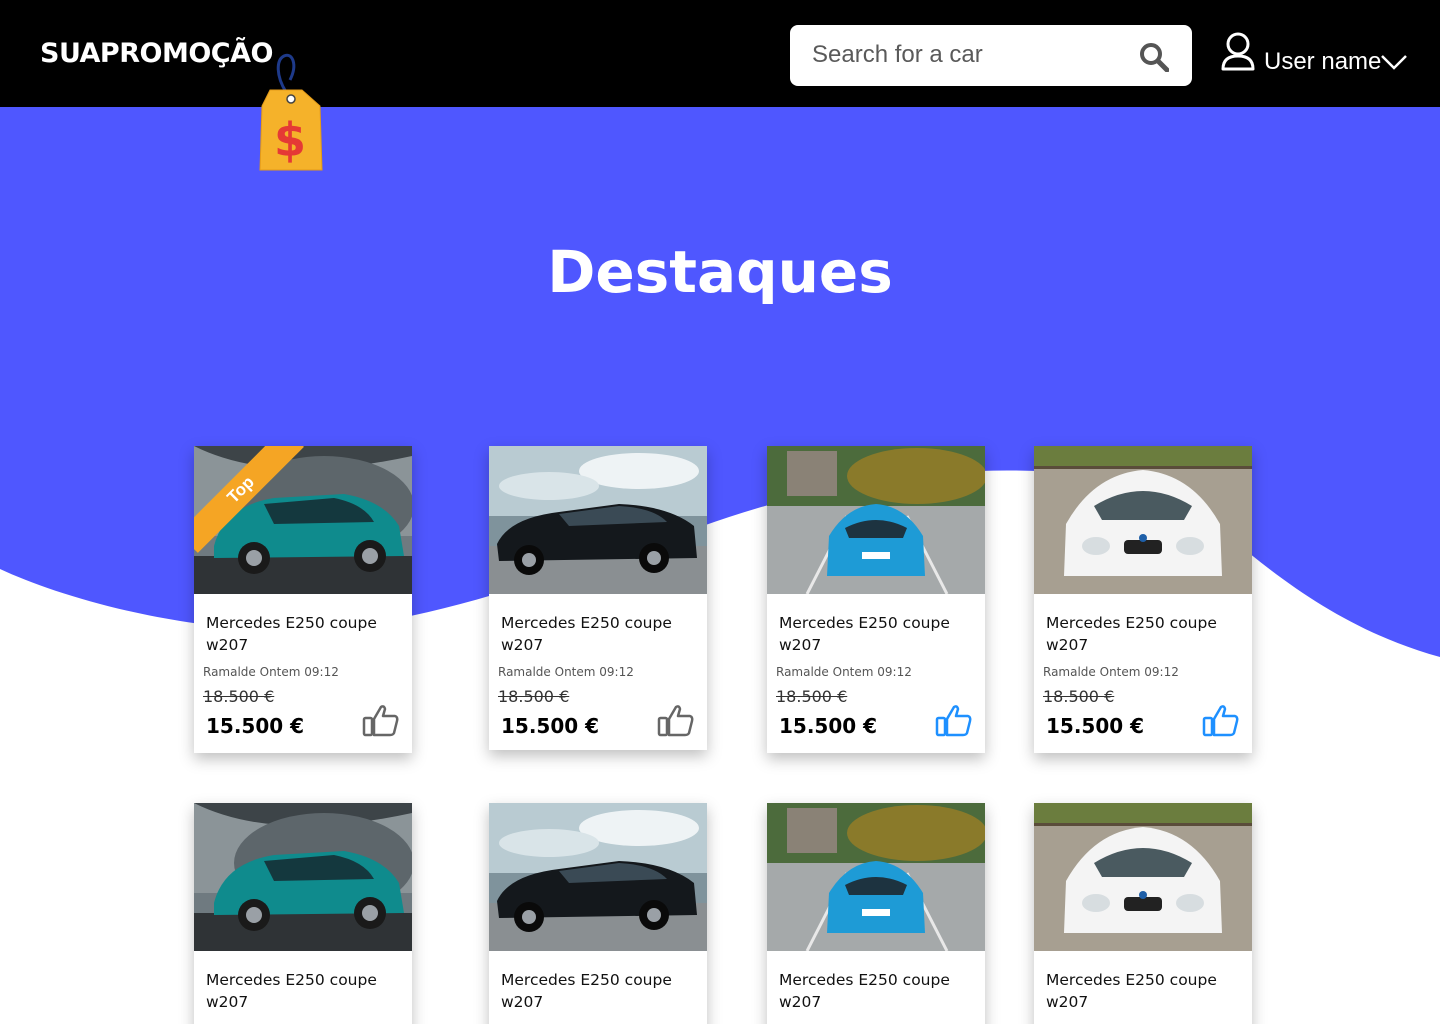 The image size is (1440, 1024). What do you see at coordinates (720, 53) in the screenshot?
I see `top-navbar: SUAPROMOÇÃO User name` at bounding box center [720, 53].